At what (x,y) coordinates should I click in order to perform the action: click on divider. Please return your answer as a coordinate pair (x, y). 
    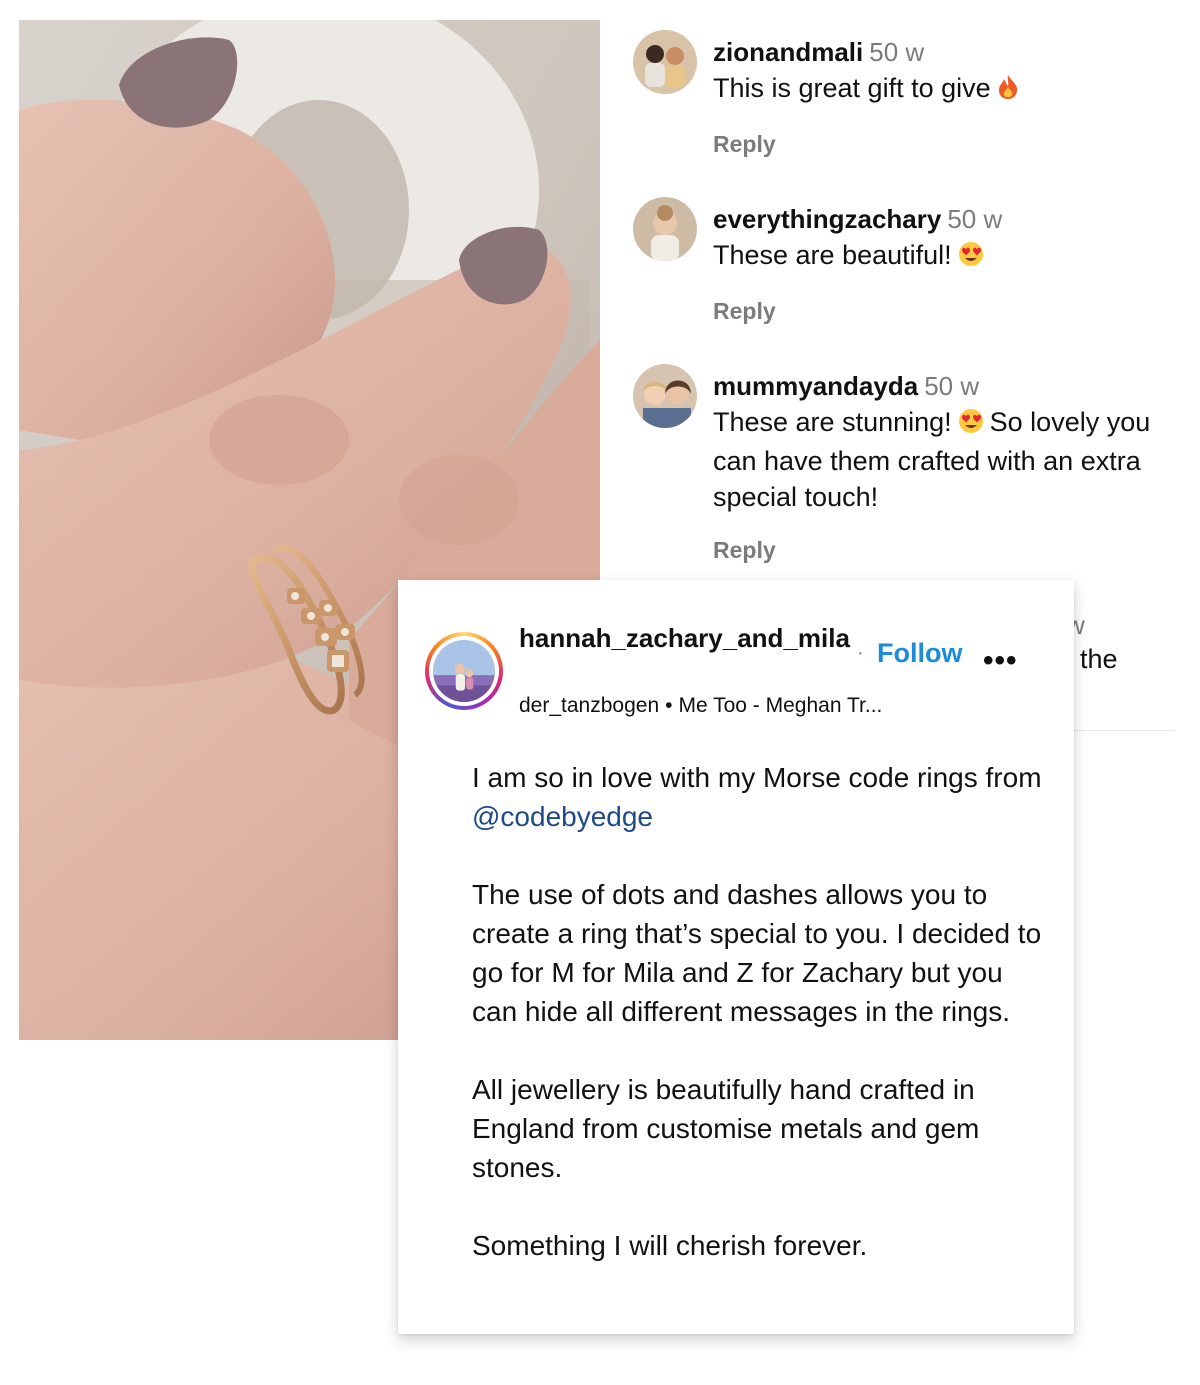
    Looking at the image, I should click on (1124, 730).